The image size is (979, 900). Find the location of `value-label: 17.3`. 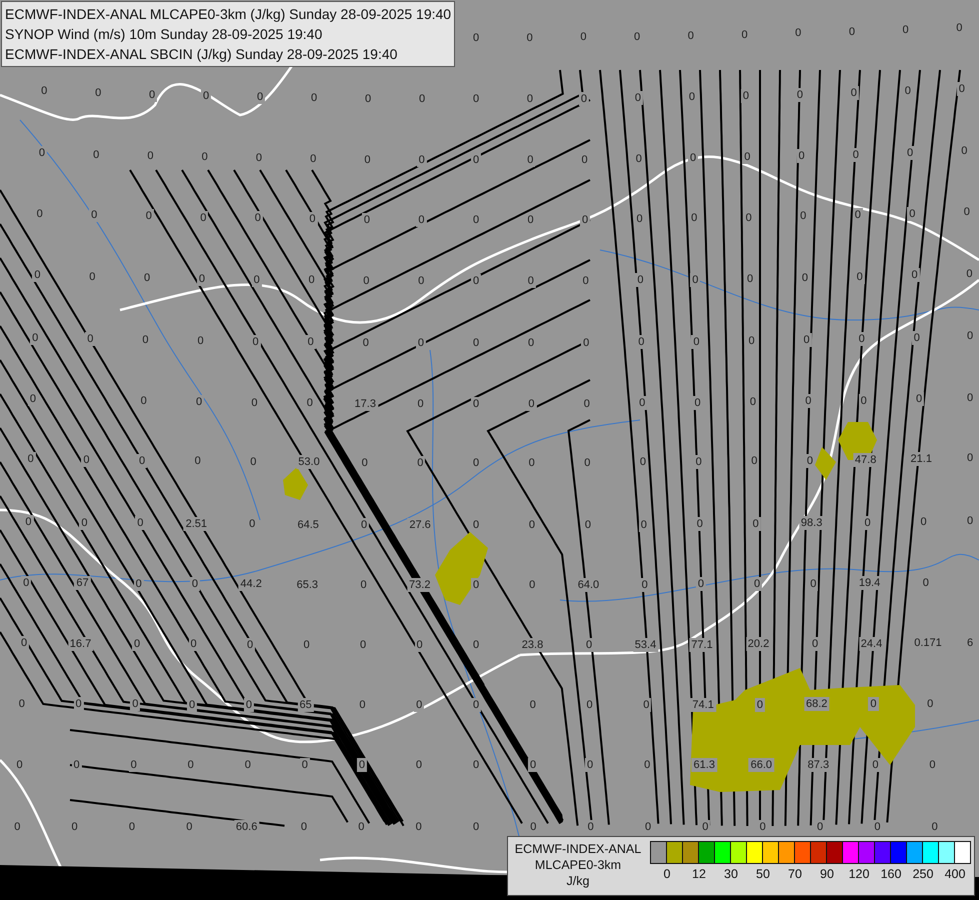

value-label: 17.3 is located at coordinates (365, 403).